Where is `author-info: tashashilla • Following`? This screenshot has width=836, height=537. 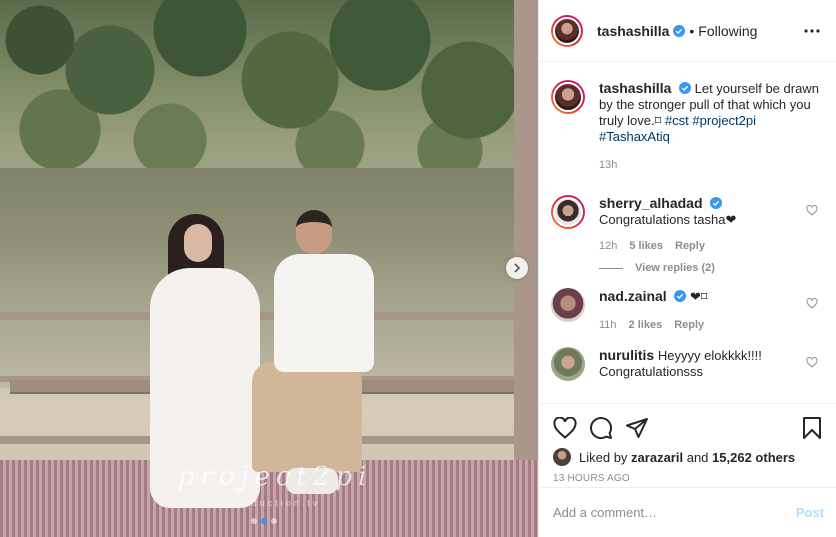
author-info: tashashilla • Following is located at coordinates (698, 31).